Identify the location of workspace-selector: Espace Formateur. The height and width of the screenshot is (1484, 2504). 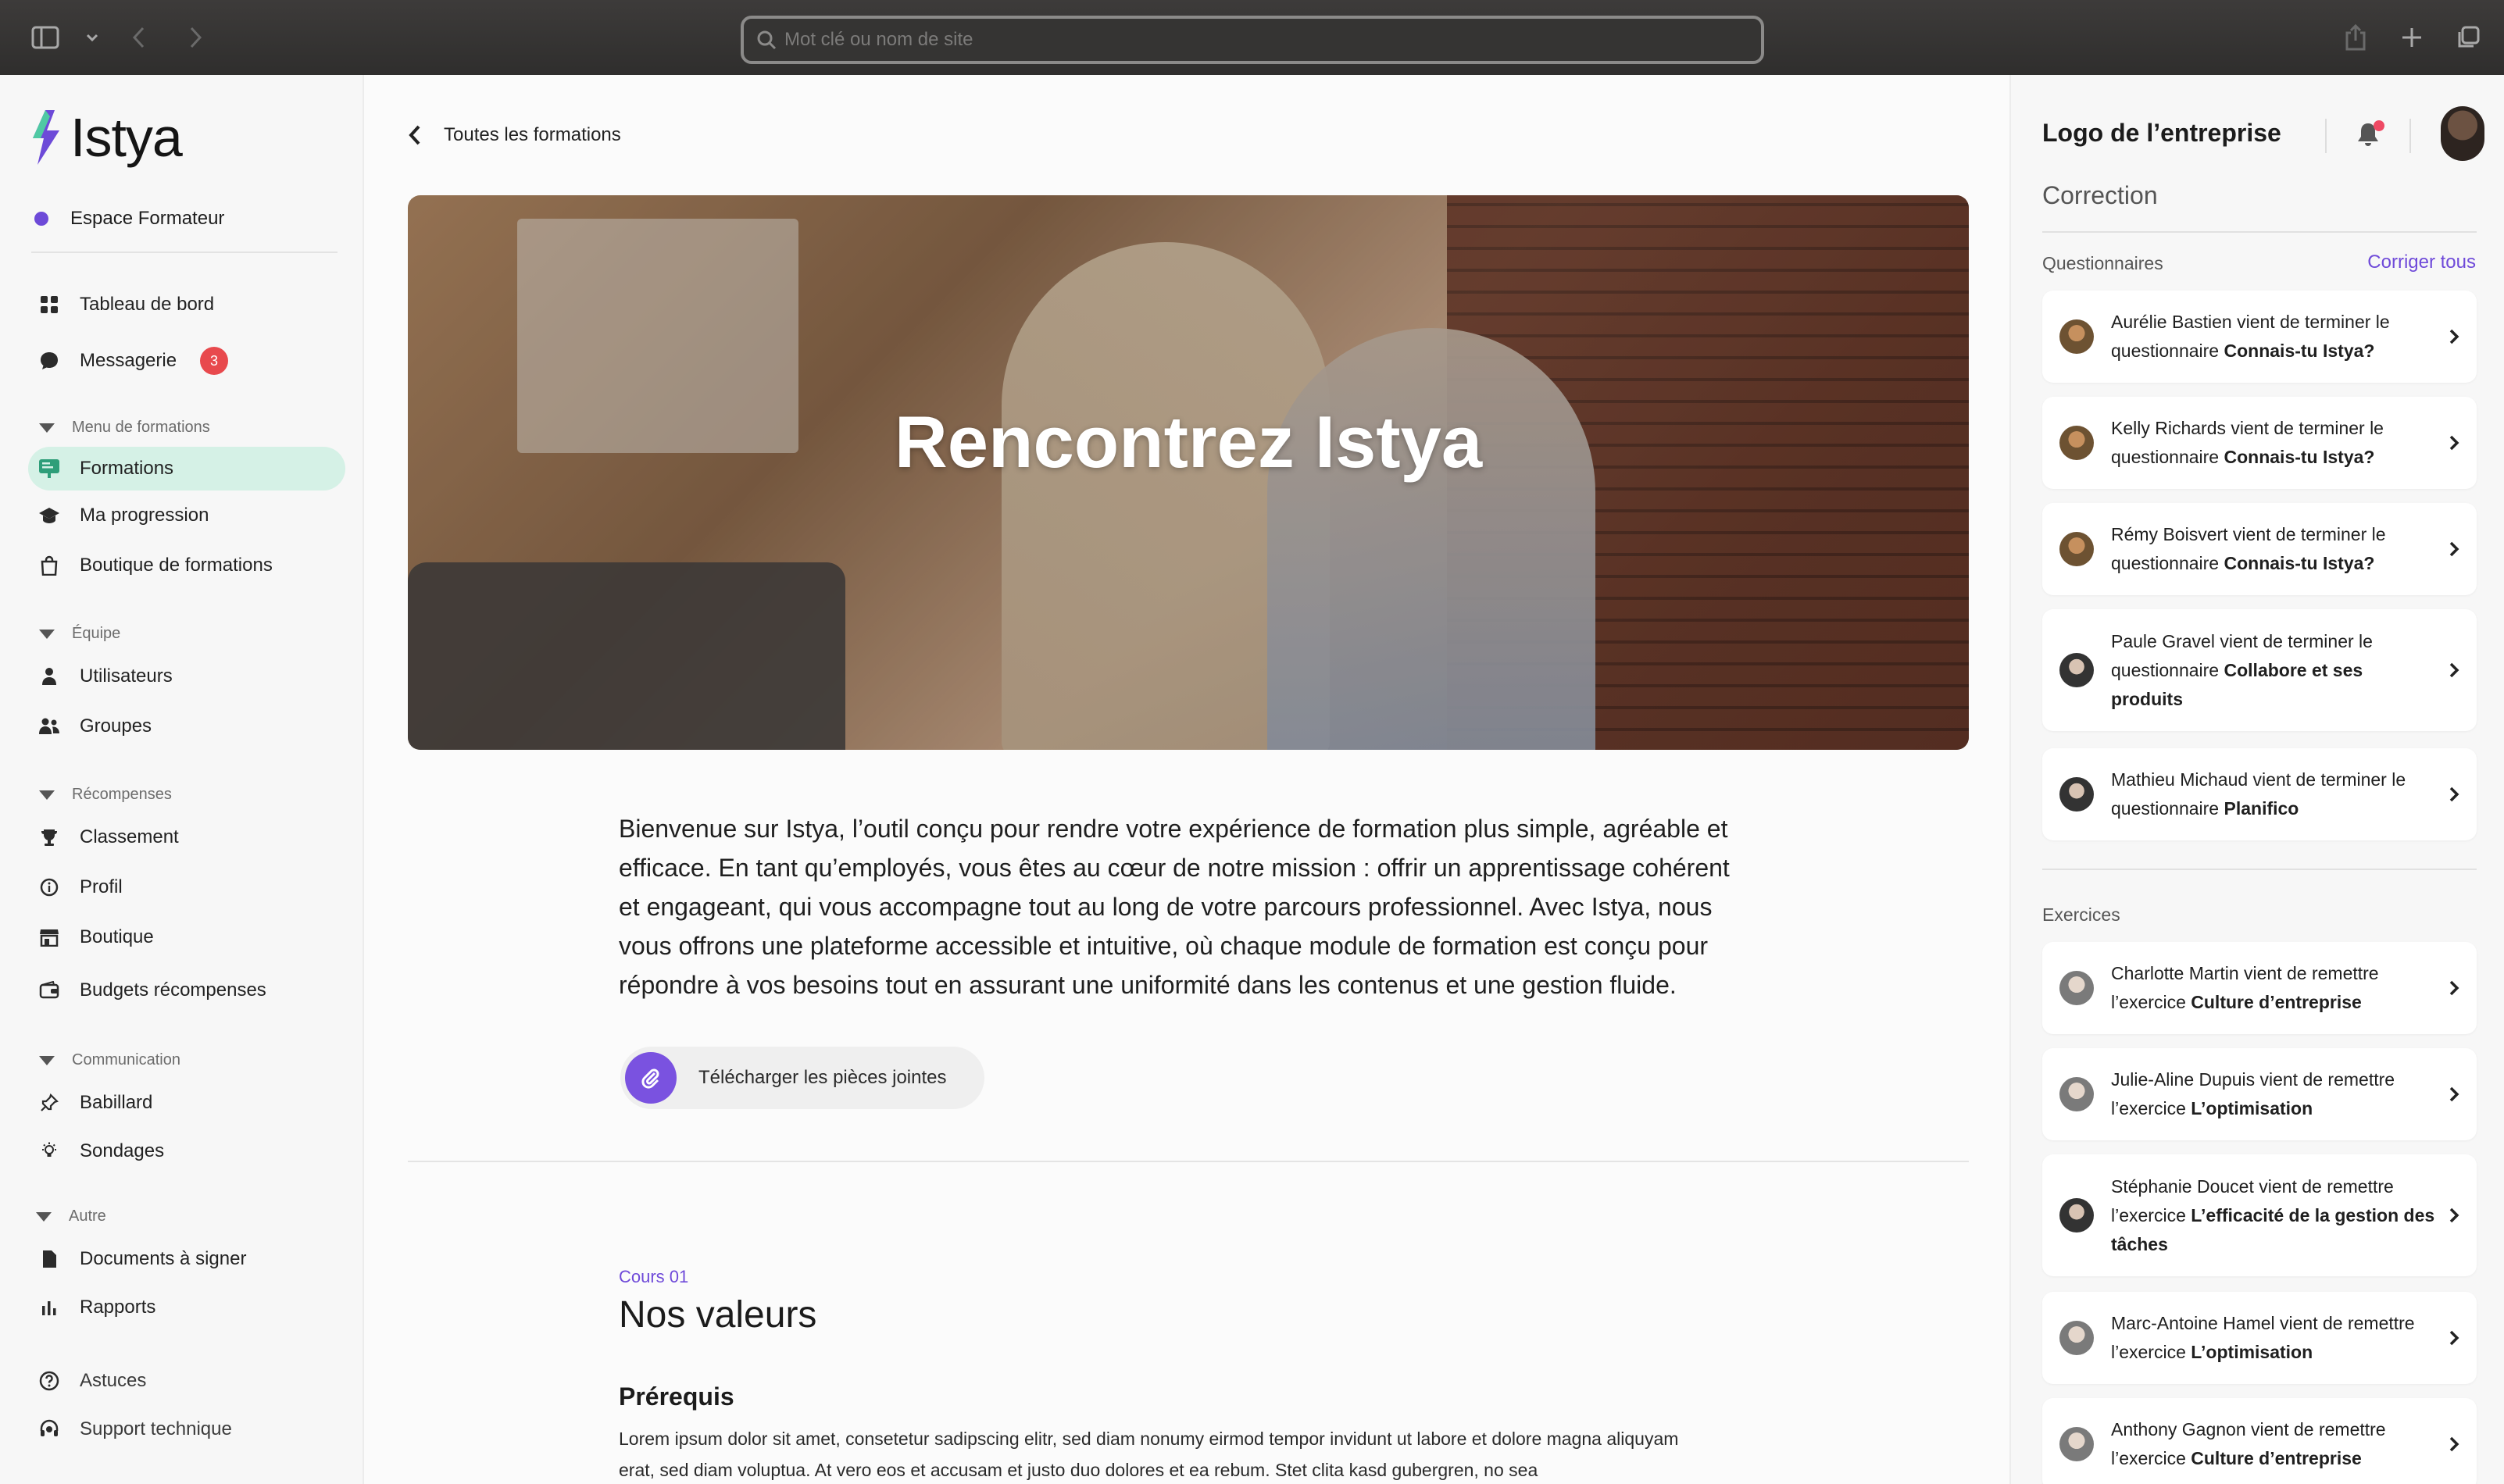
(129, 219).